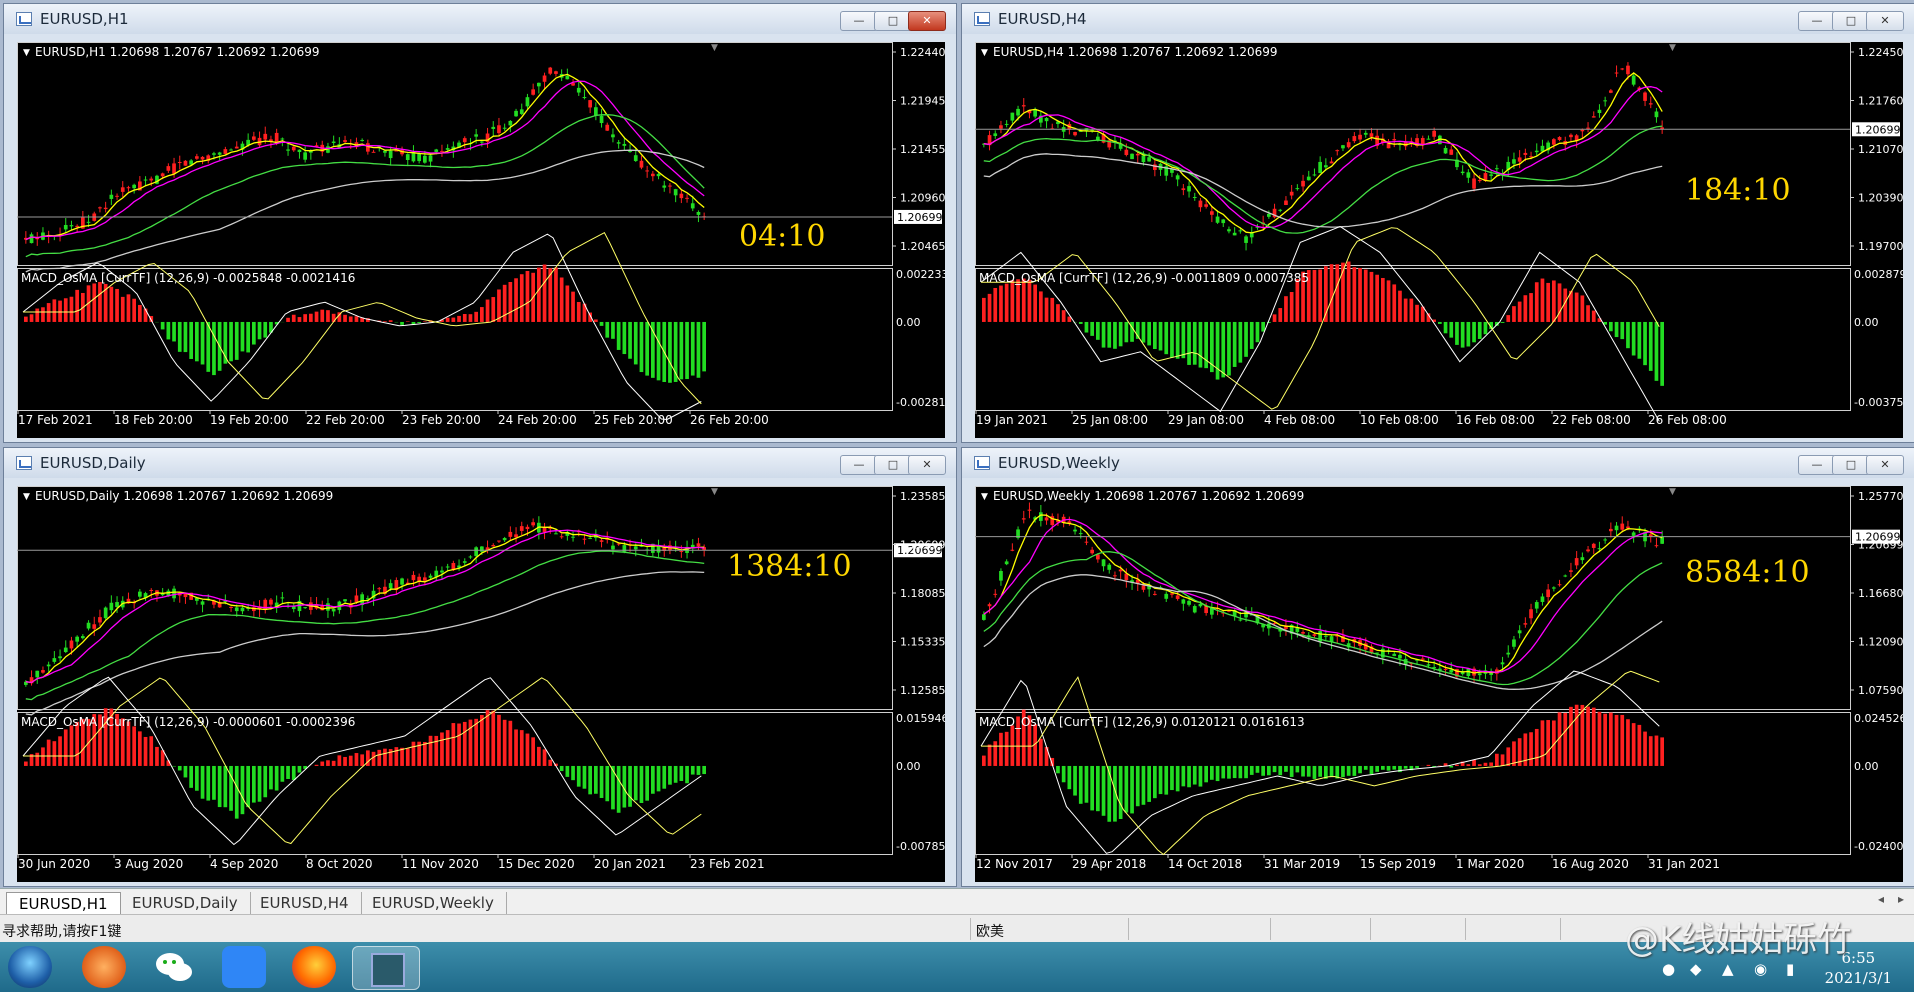 Image resolution: width=1914 pixels, height=992 pixels. What do you see at coordinates (386, 968) in the screenshot?
I see `trading-terminal-icon` at bounding box center [386, 968].